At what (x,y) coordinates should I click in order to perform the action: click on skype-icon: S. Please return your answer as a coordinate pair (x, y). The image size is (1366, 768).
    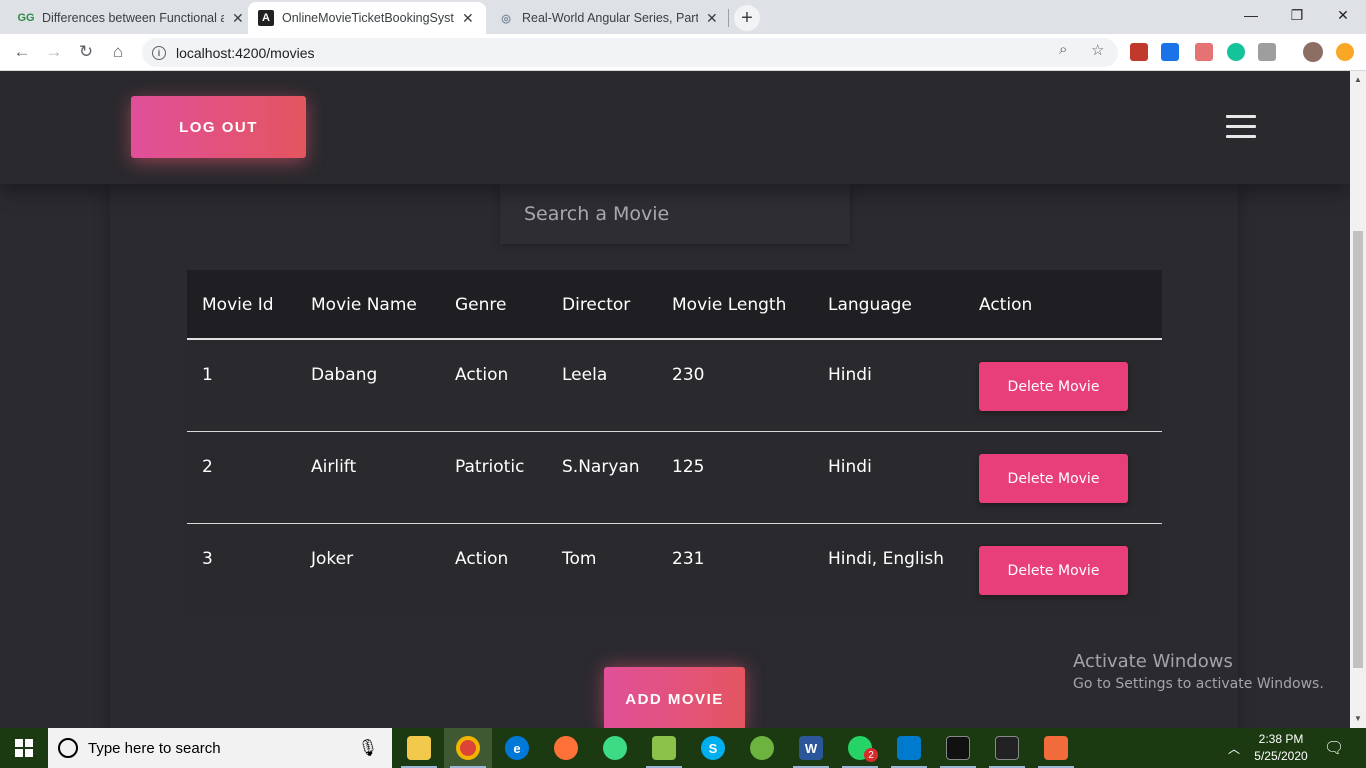
    Looking at the image, I should click on (713, 748).